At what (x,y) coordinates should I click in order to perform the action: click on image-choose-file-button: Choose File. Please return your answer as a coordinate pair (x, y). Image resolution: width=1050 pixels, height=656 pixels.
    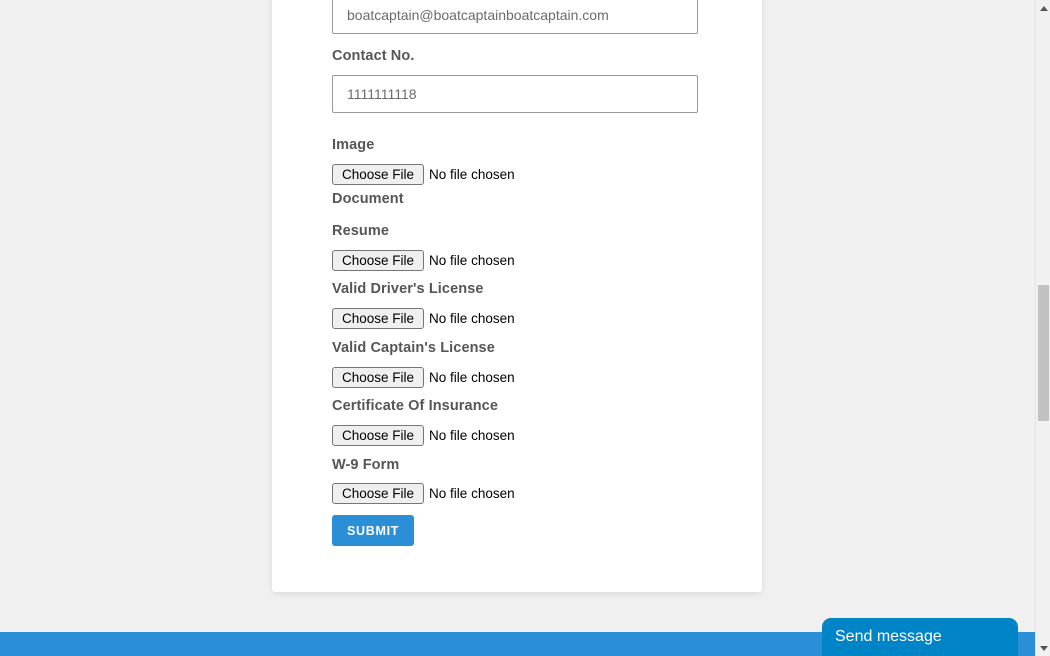
    Looking at the image, I should click on (378, 174).